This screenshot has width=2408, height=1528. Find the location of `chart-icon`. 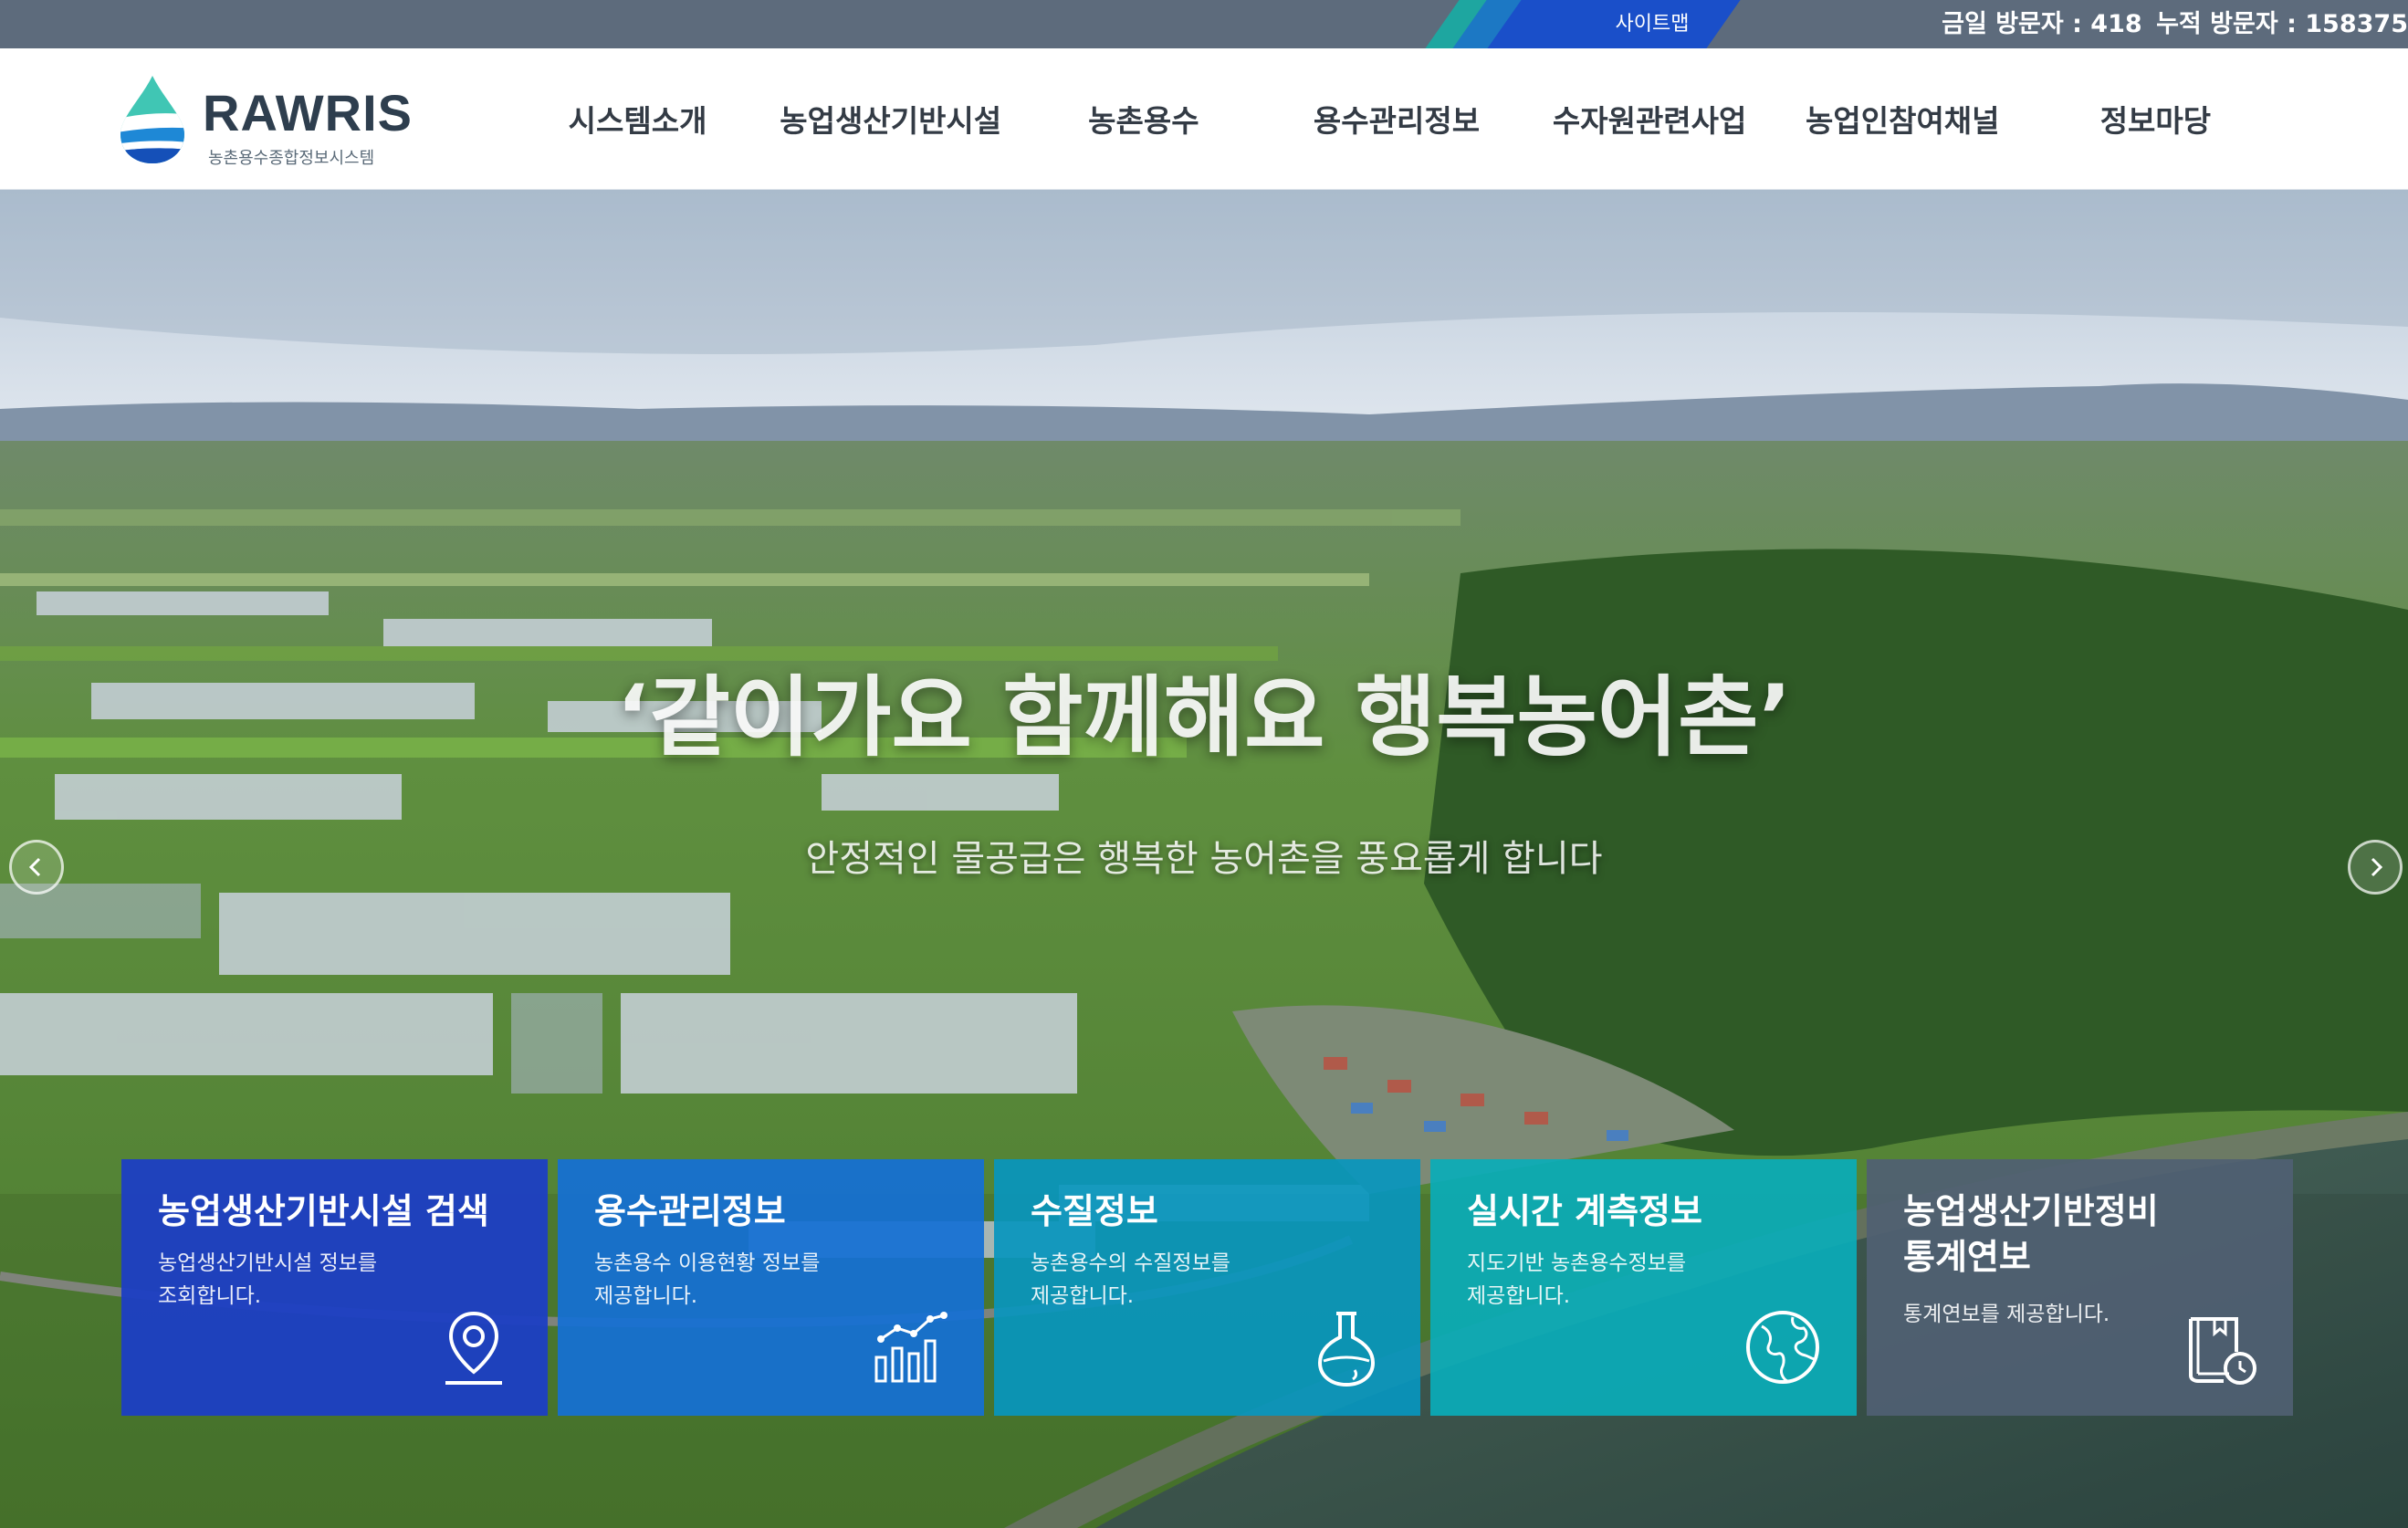

chart-icon is located at coordinates (911, 1348).